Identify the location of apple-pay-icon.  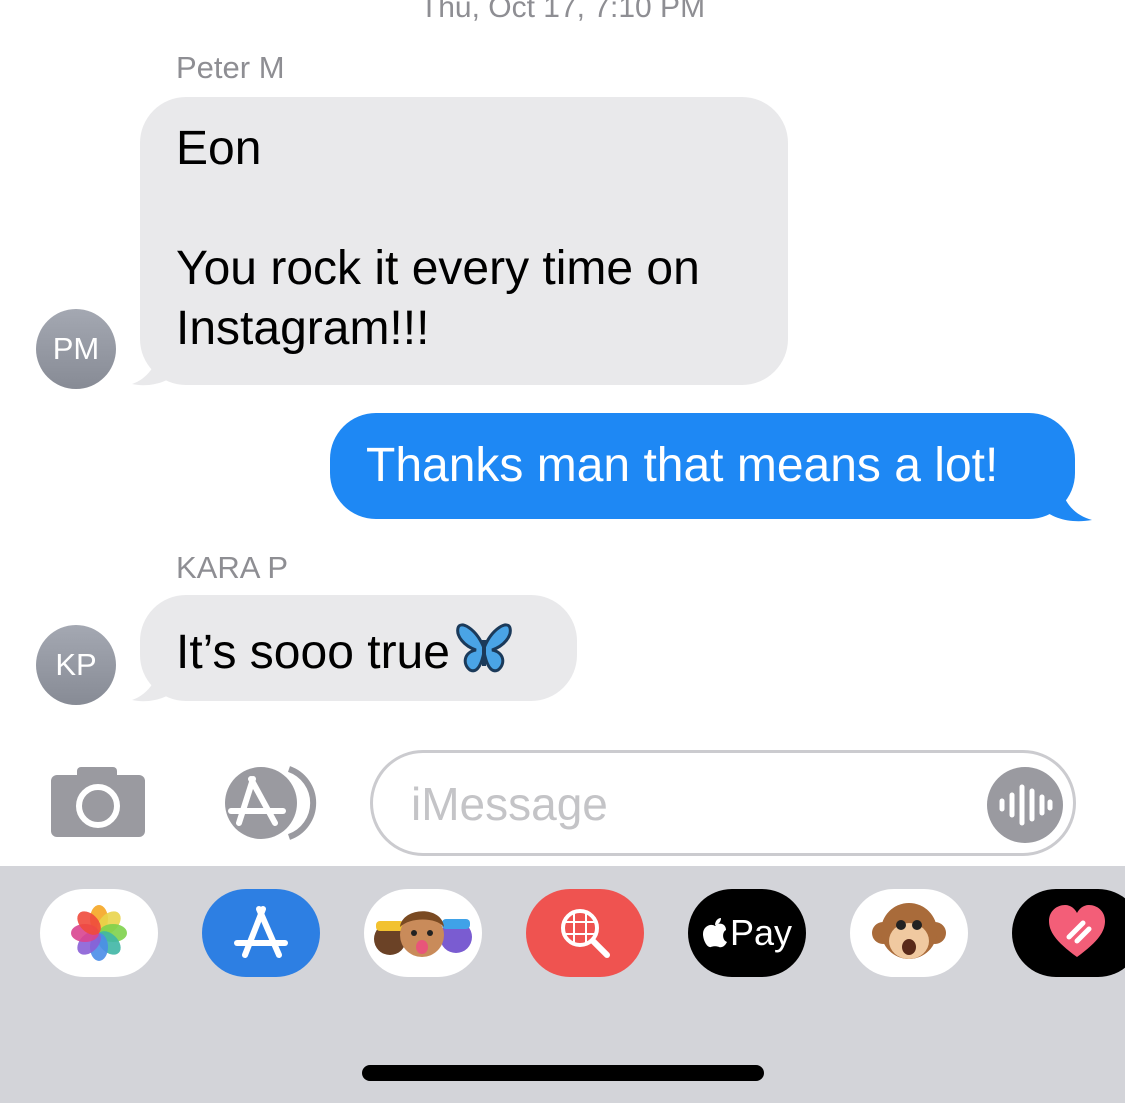
(714, 933).